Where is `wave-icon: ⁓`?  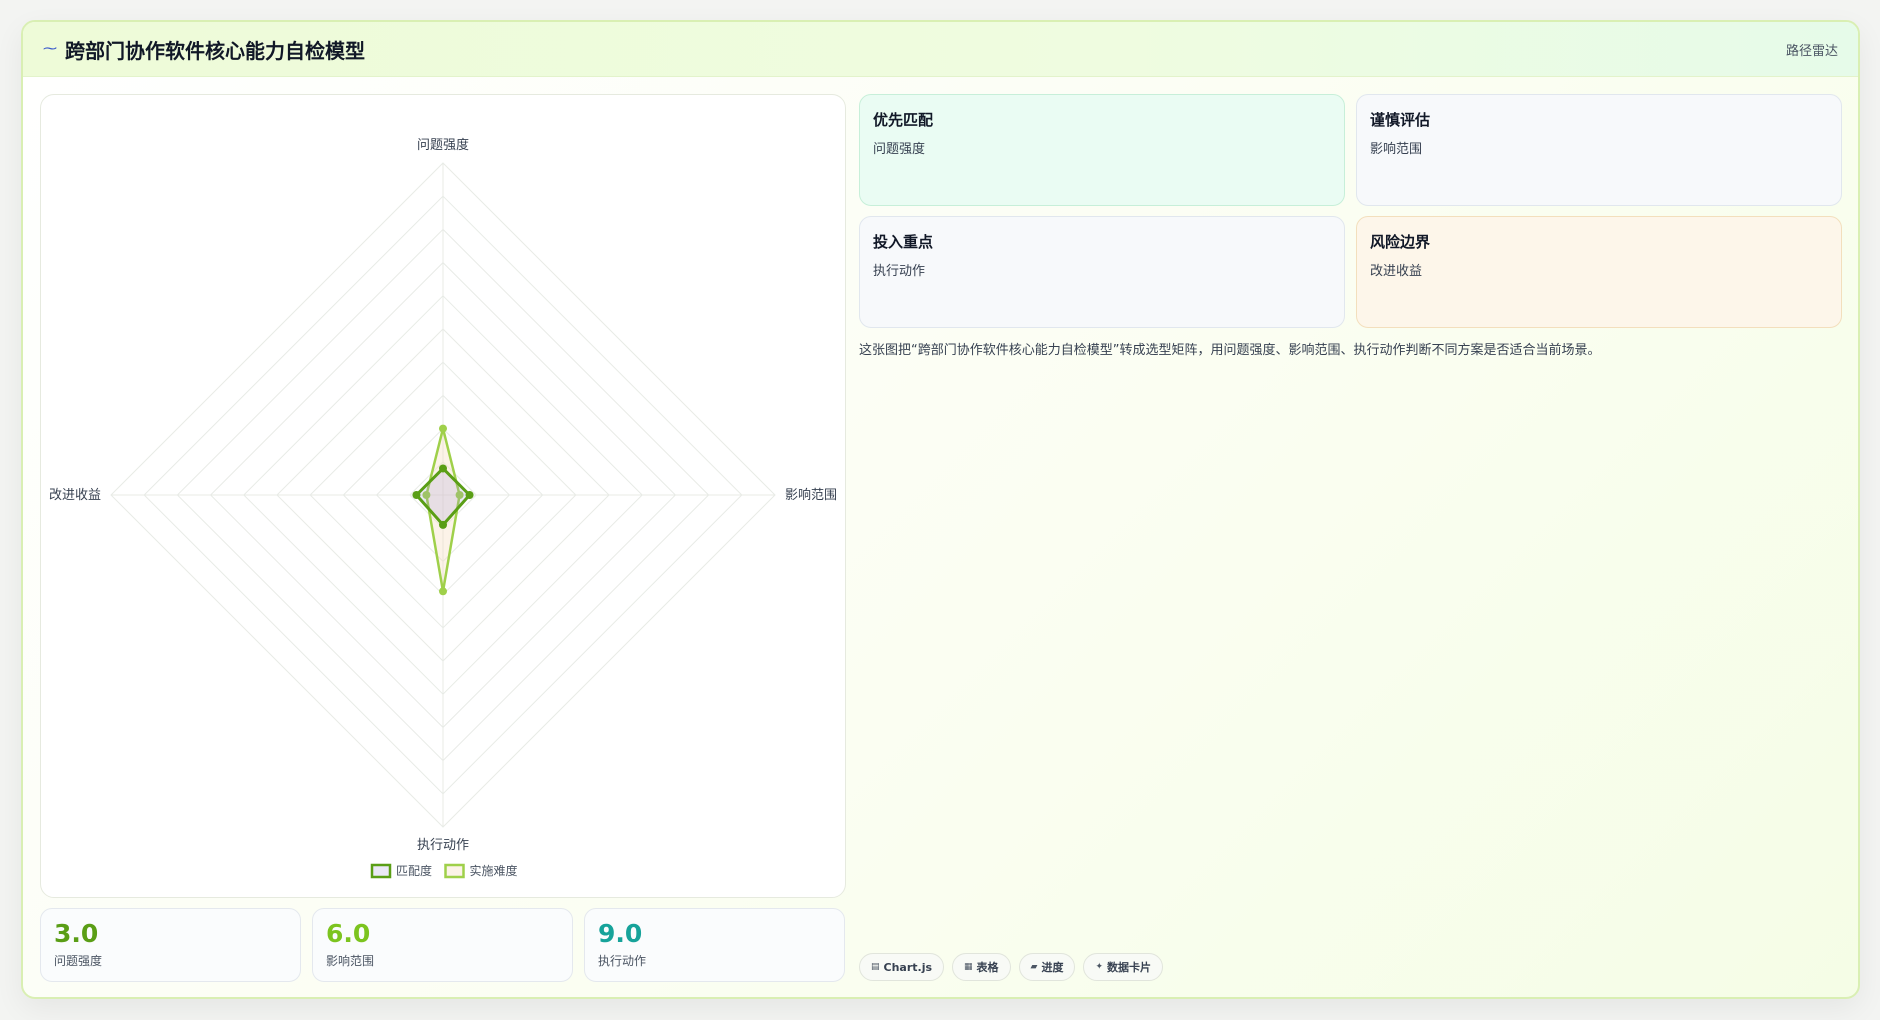 wave-icon: ⁓ is located at coordinates (50, 49).